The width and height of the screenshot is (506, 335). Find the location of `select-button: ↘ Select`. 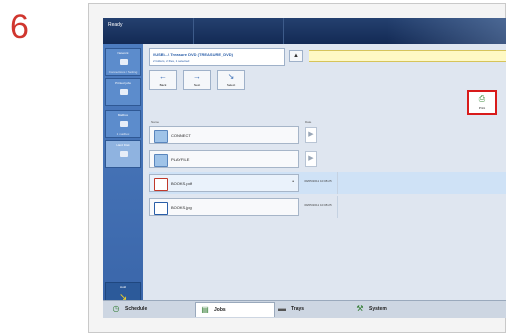

select-button: ↘ Select is located at coordinates (231, 80).